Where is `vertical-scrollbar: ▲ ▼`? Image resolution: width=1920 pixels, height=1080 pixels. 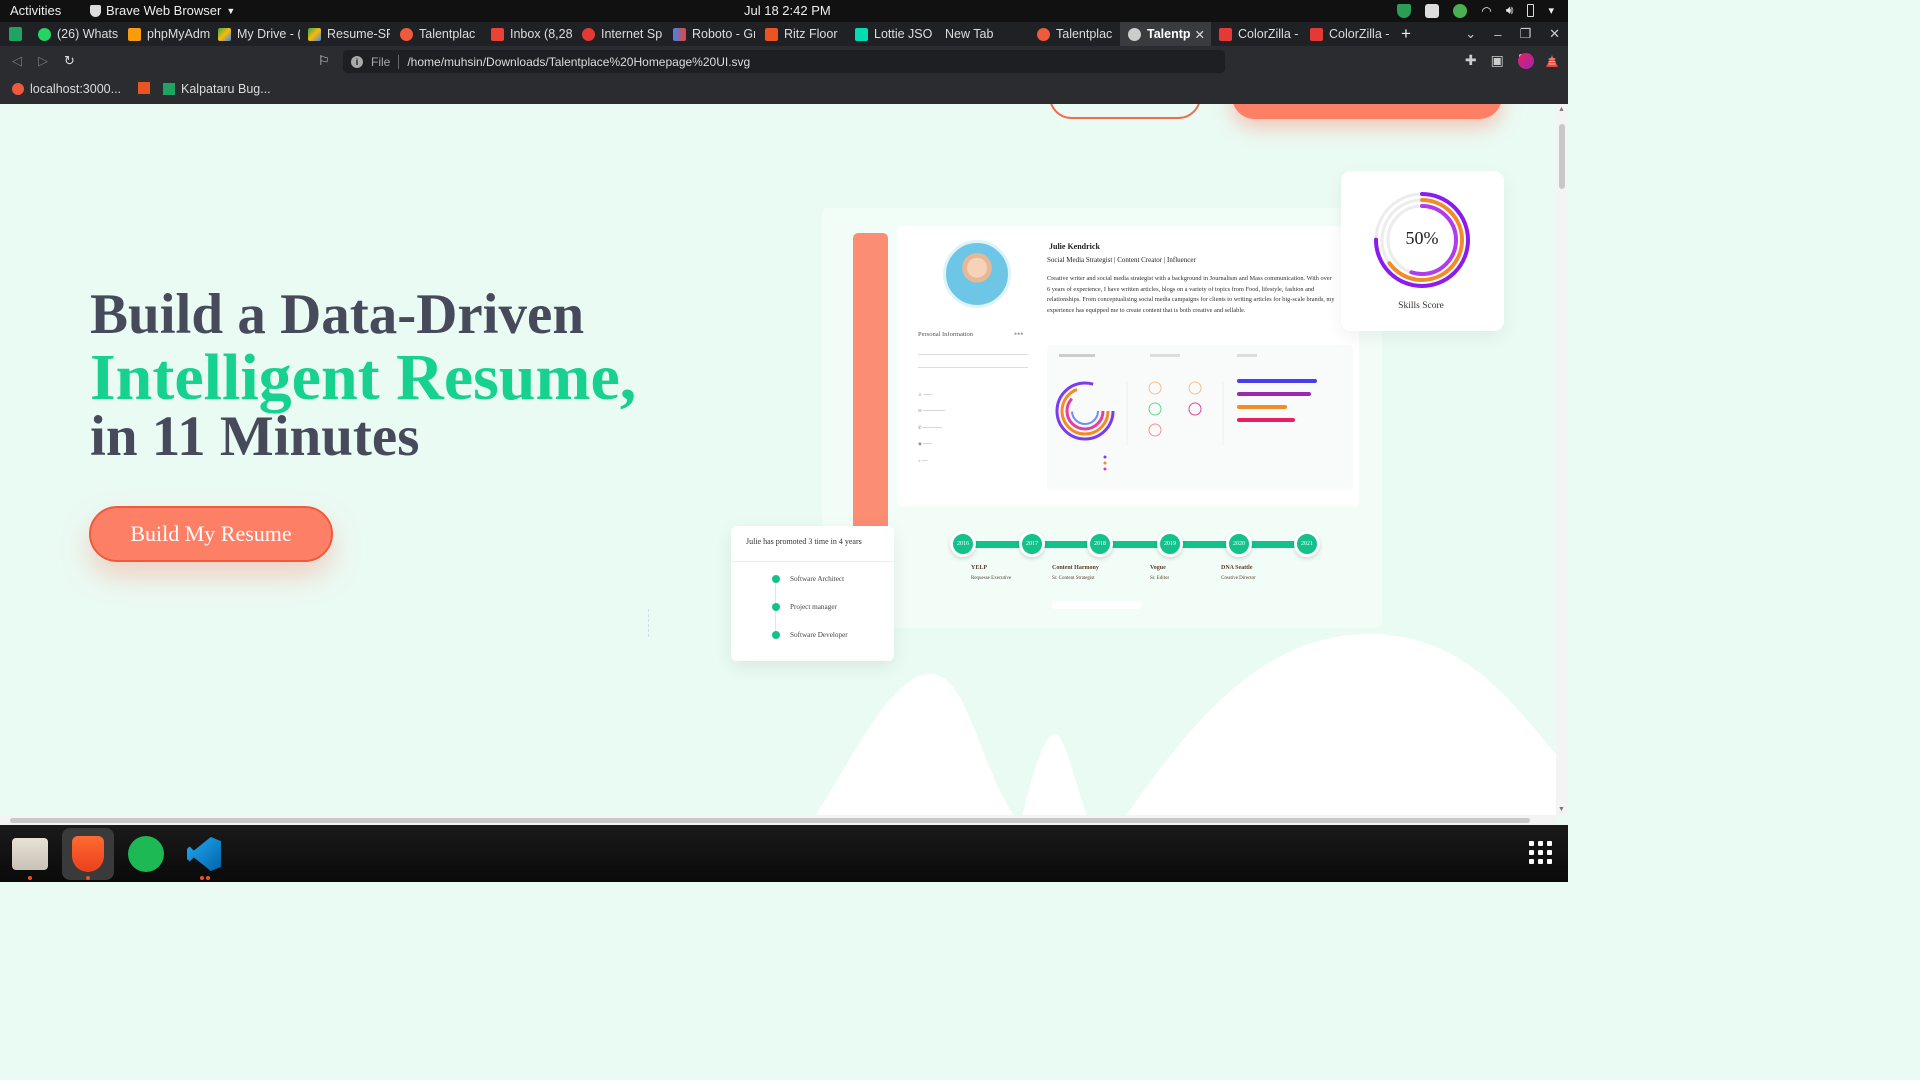 vertical-scrollbar: ▲ ▼ is located at coordinates (1562, 459).